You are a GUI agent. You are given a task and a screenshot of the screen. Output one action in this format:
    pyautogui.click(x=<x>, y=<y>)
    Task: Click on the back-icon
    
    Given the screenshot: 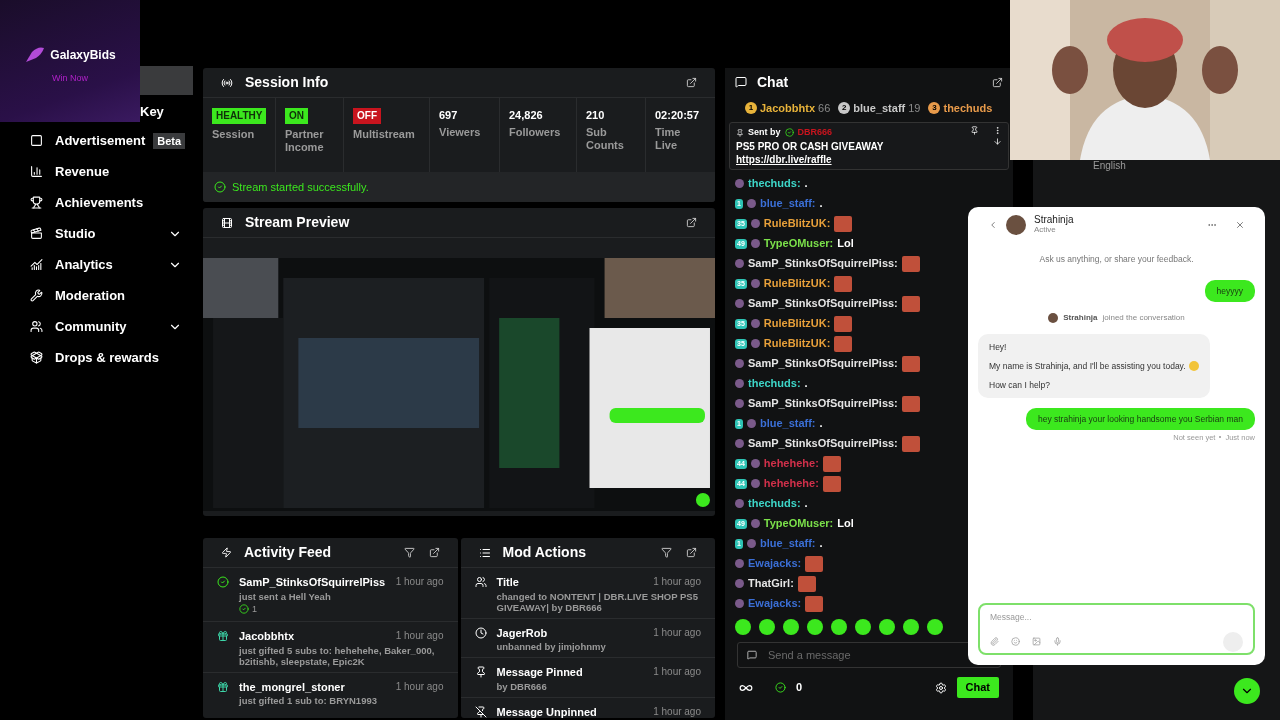 What is the action you would take?
    pyautogui.click(x=993, y=225)
    